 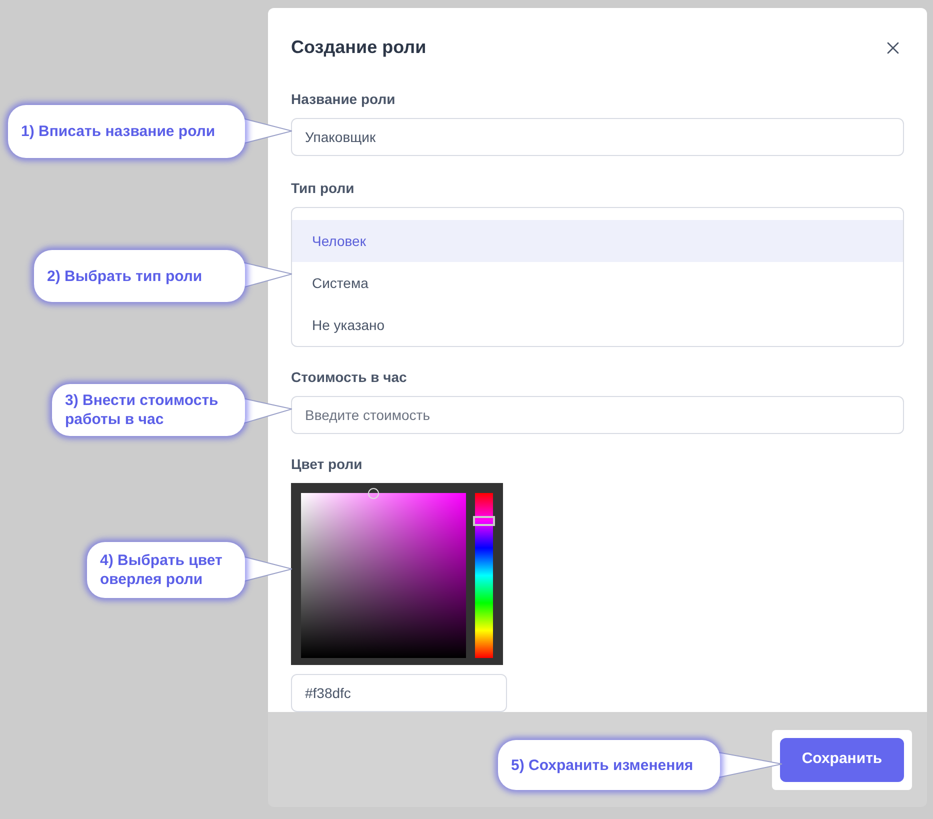 I want to click on cost-field: Введите стоимость, so click(x=597, y=415).